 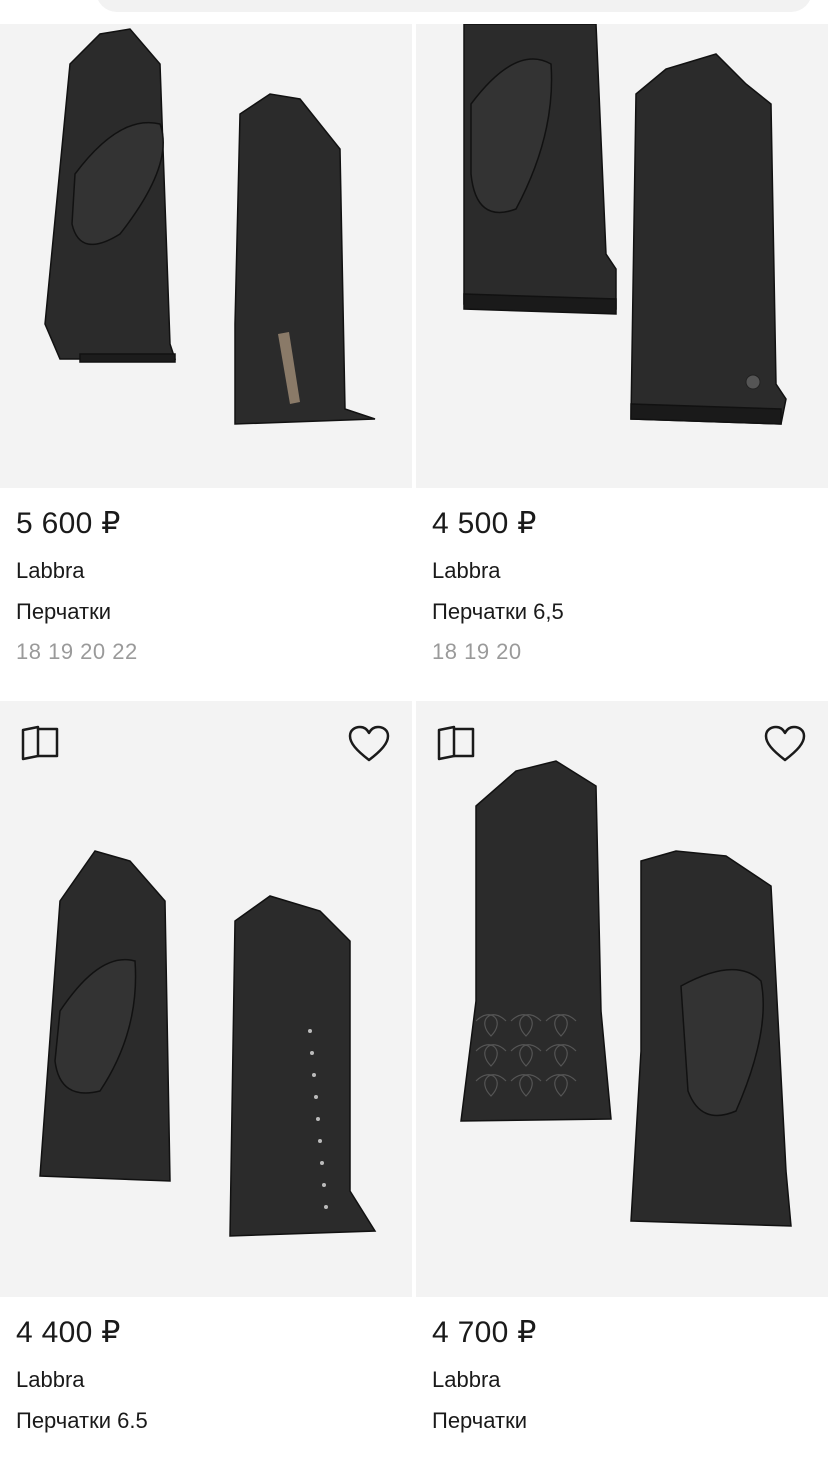 What do you see at coordinates (68, 523) in the screenshot?
I see `product-price: 5 600 ₽` at bounding box center [68, 523].